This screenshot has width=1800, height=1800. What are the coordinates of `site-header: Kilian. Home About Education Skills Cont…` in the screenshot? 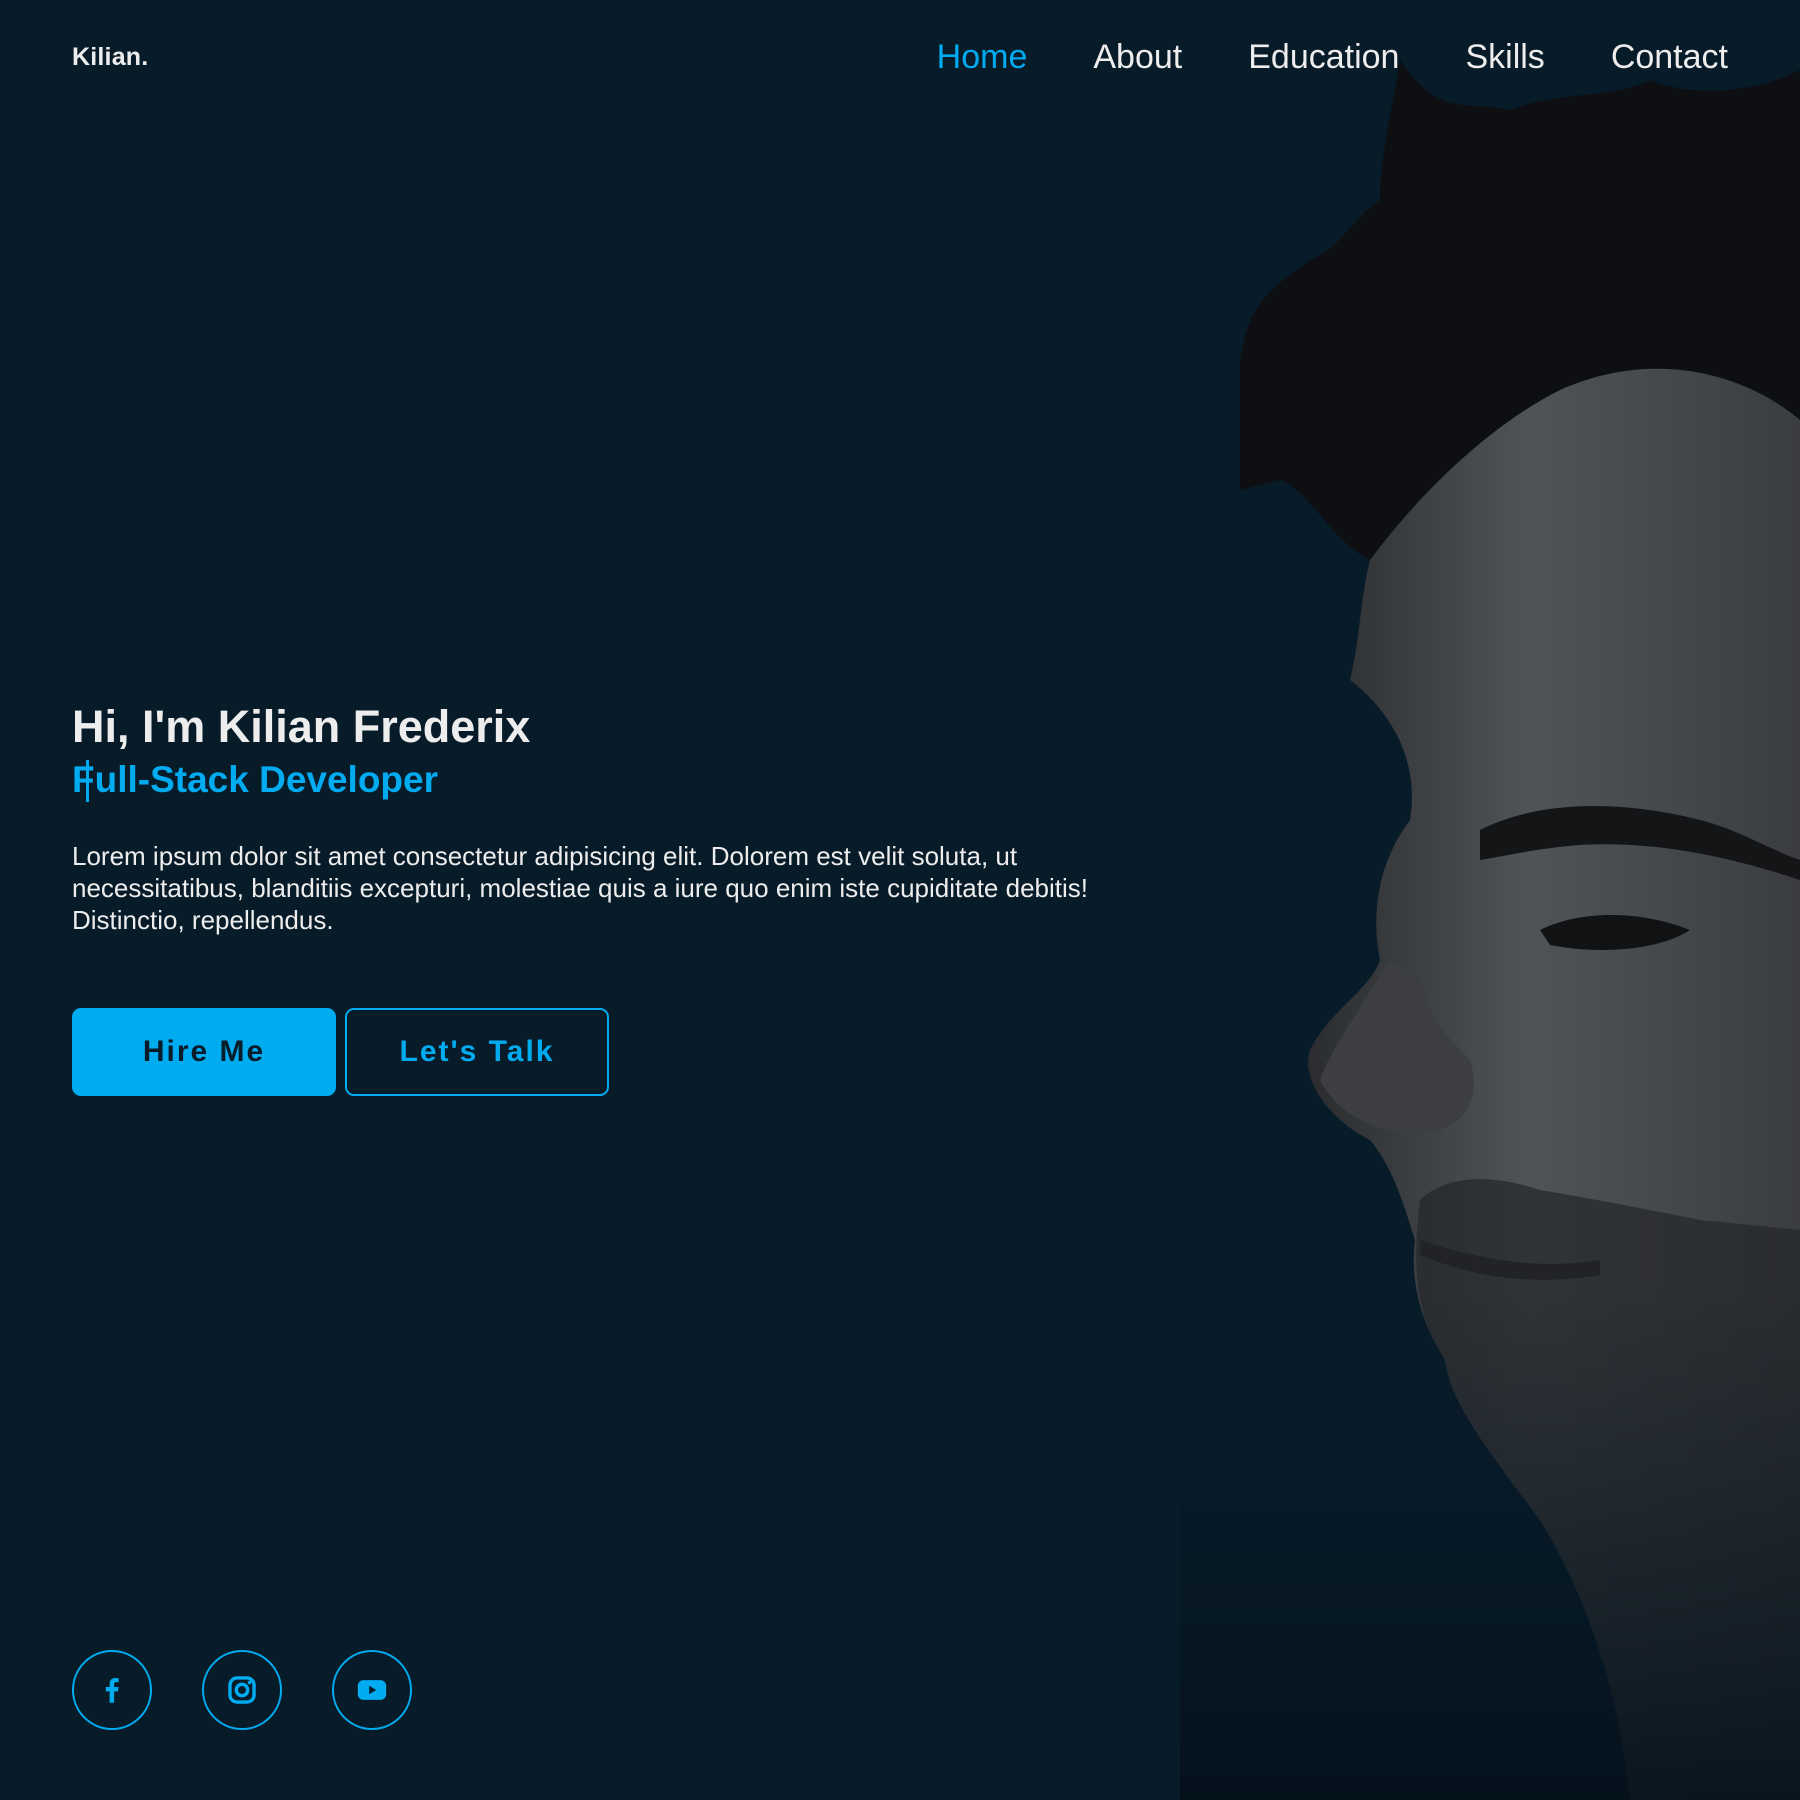 It's located at (900, 57).